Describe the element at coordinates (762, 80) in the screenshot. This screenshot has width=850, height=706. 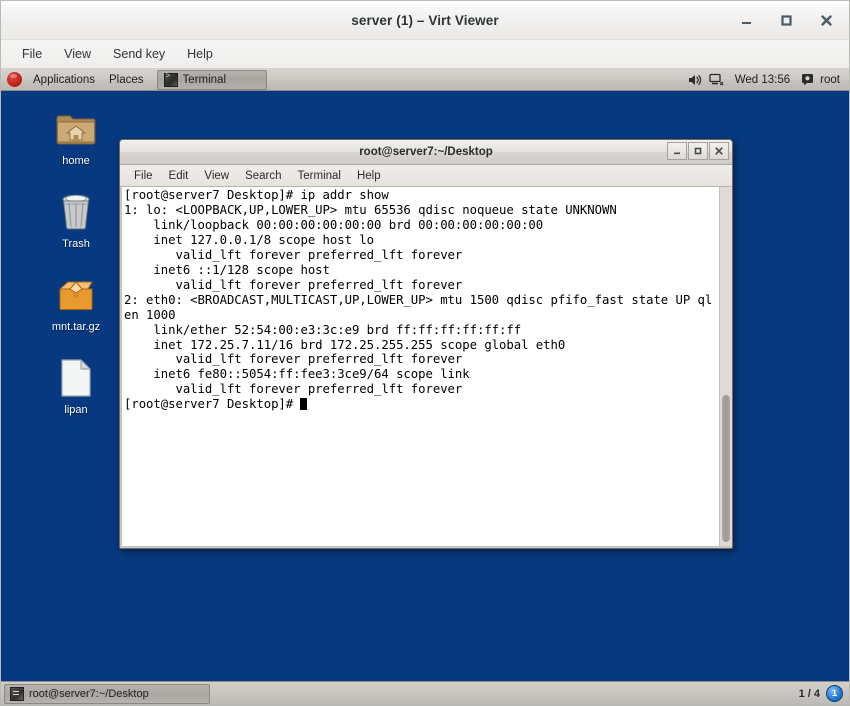
I see `panel-clock: Wed 13:56` at that location.